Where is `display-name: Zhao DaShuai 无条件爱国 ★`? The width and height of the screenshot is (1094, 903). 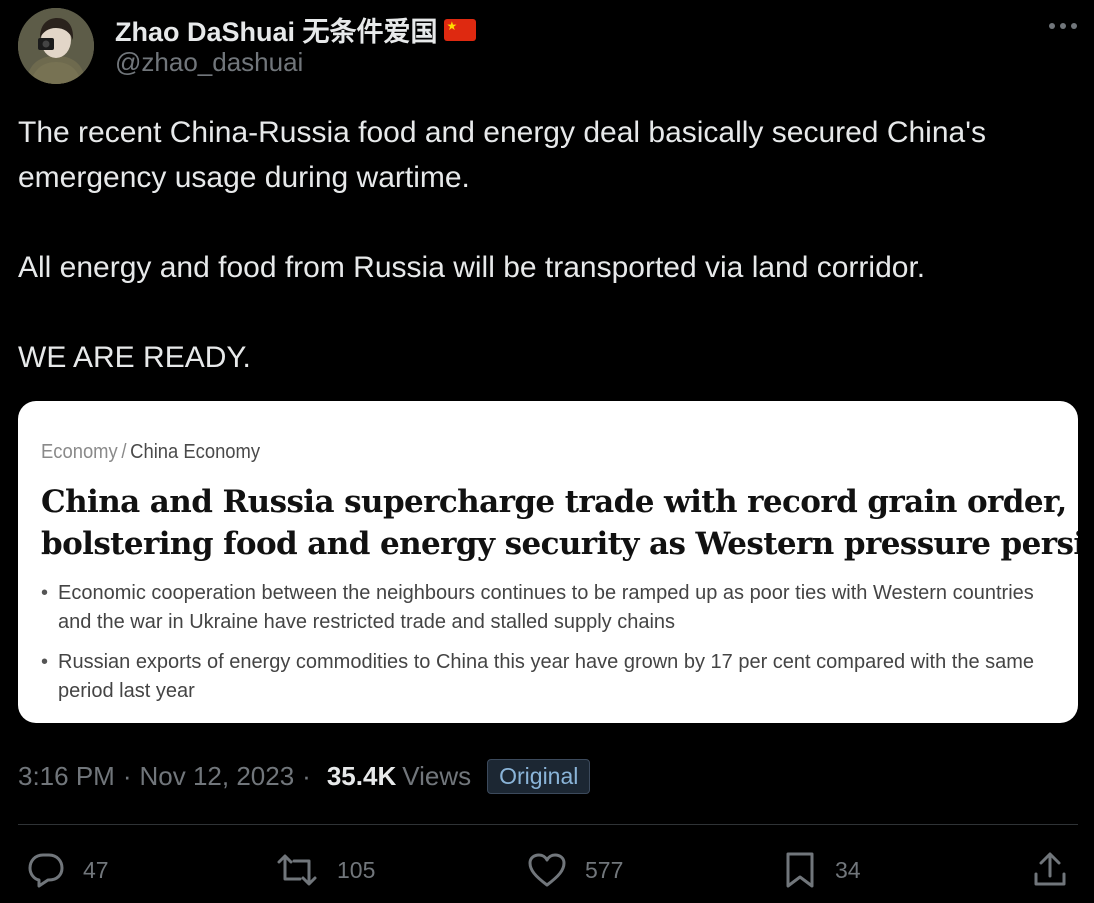 display-name: Zhao DaShuai 无条件爱国 ★ is located at coordinates (295, 29).